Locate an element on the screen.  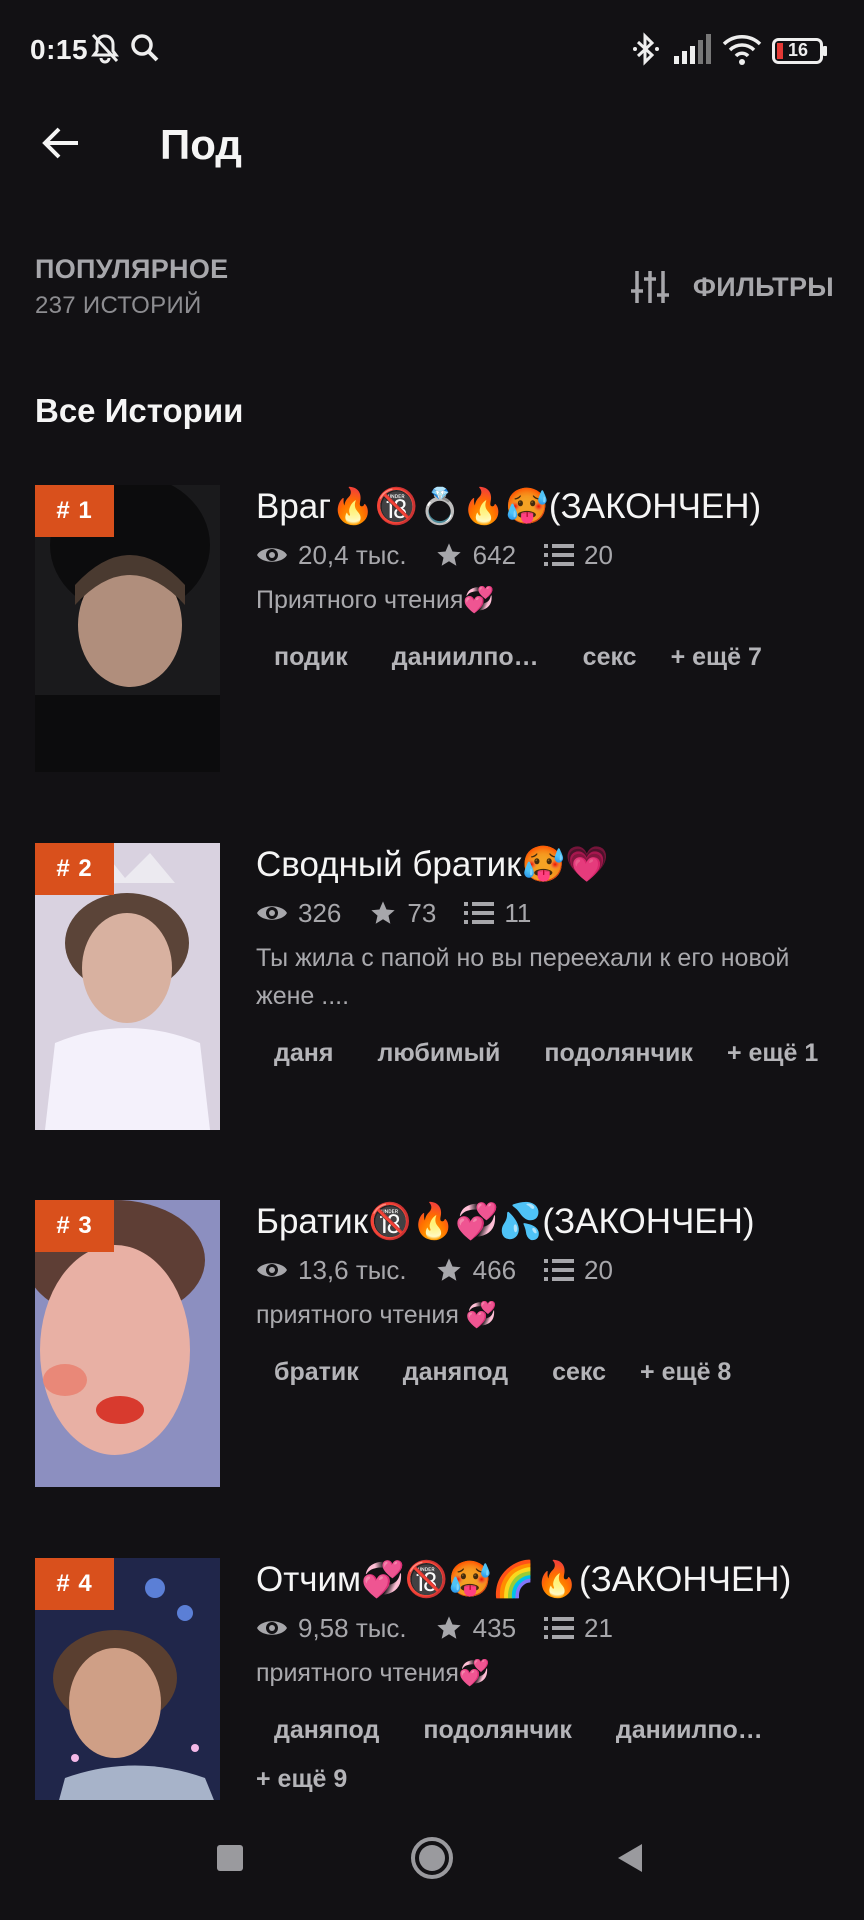
parts-count: 20 is located at coordinates (598, 1269).